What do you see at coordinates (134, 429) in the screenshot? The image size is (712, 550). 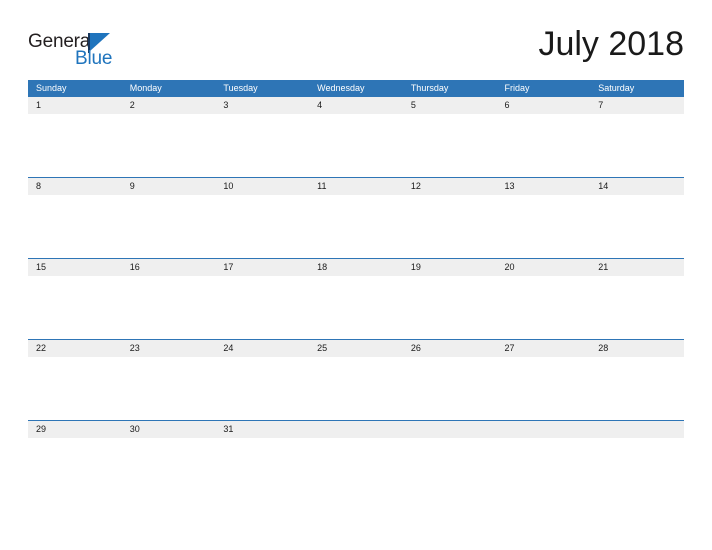 I see `day-number: 30` at bounding box center [134, 429].